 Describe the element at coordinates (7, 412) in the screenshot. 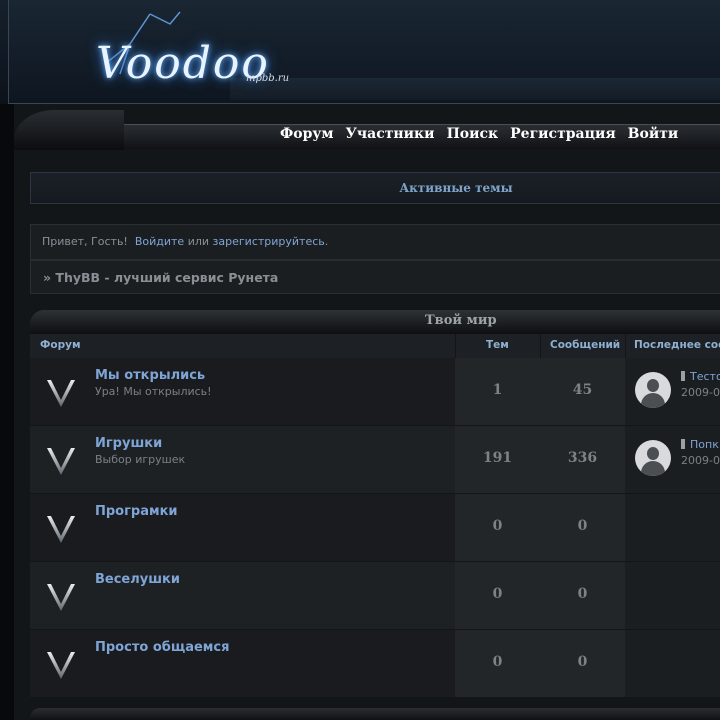

I see `left-border` at that location.